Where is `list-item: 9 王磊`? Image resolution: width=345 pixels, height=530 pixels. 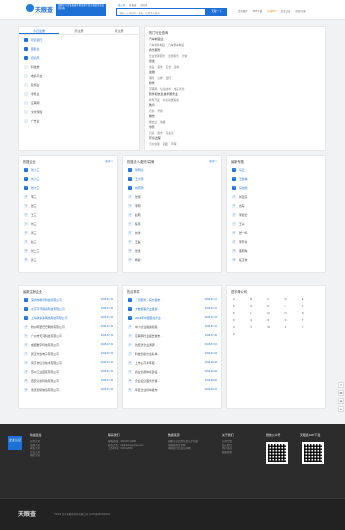
list-item: 9 王磊 is located at coordinates (172, 241).